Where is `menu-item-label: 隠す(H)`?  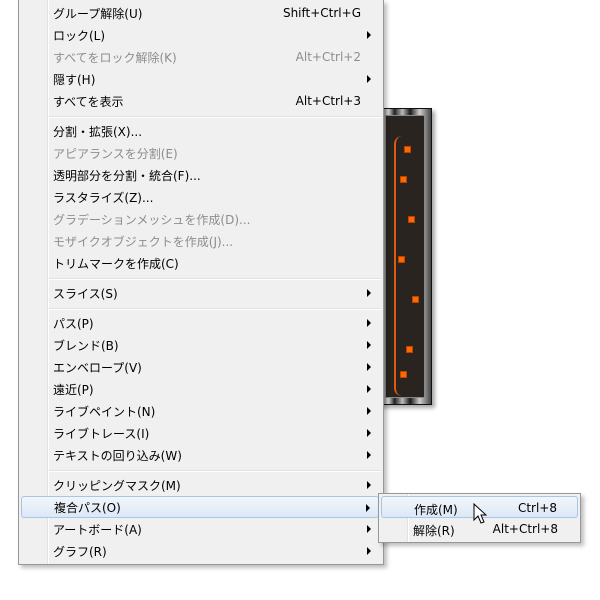
menu-item-label: 隠す(H) is located at coordinates (74, 79).